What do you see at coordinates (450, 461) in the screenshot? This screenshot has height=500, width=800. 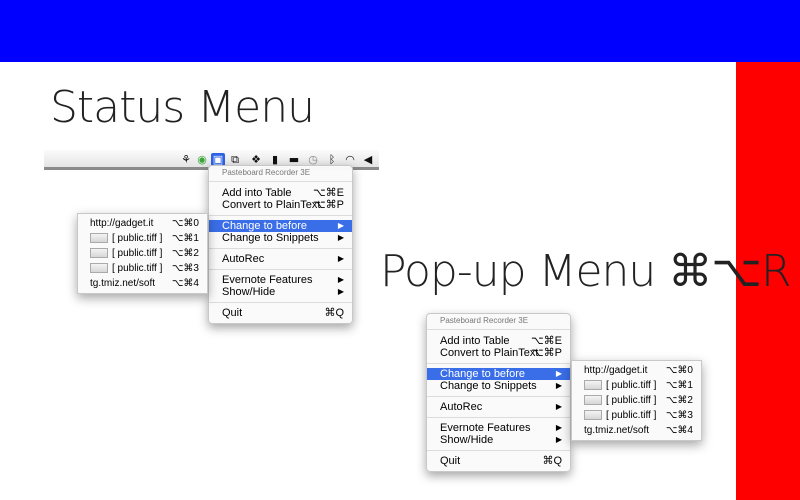 I see `menu-item-label: Quit` at bounding box center [450, 461].